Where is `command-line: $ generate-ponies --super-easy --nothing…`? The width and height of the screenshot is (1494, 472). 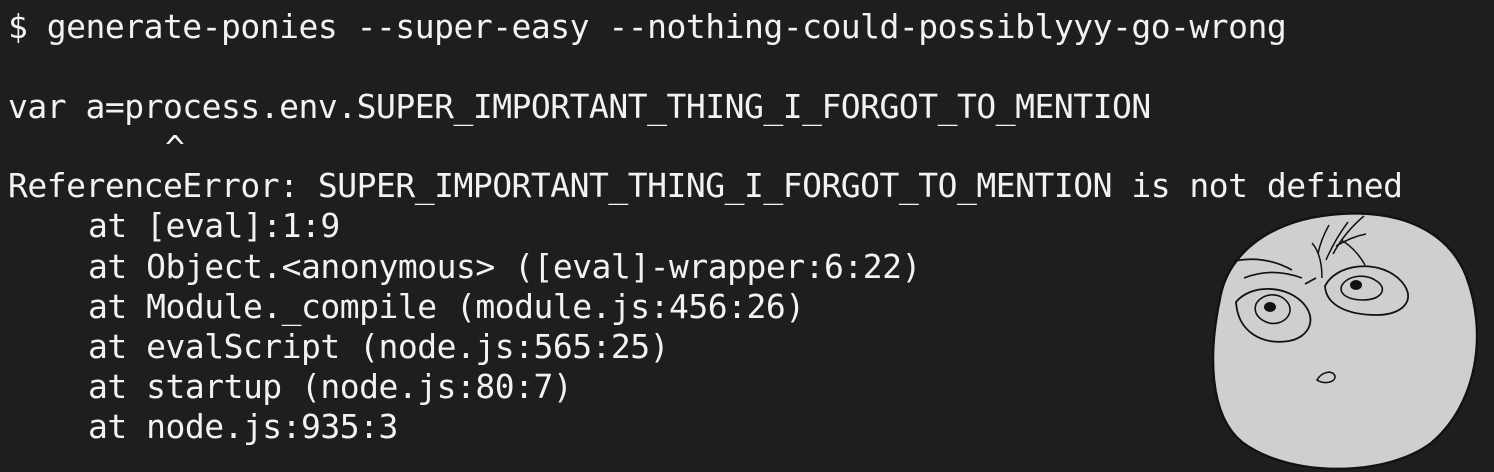 command-line: $ generate-ponies --super-easy --nothing… is located at coordinates (647, 26).